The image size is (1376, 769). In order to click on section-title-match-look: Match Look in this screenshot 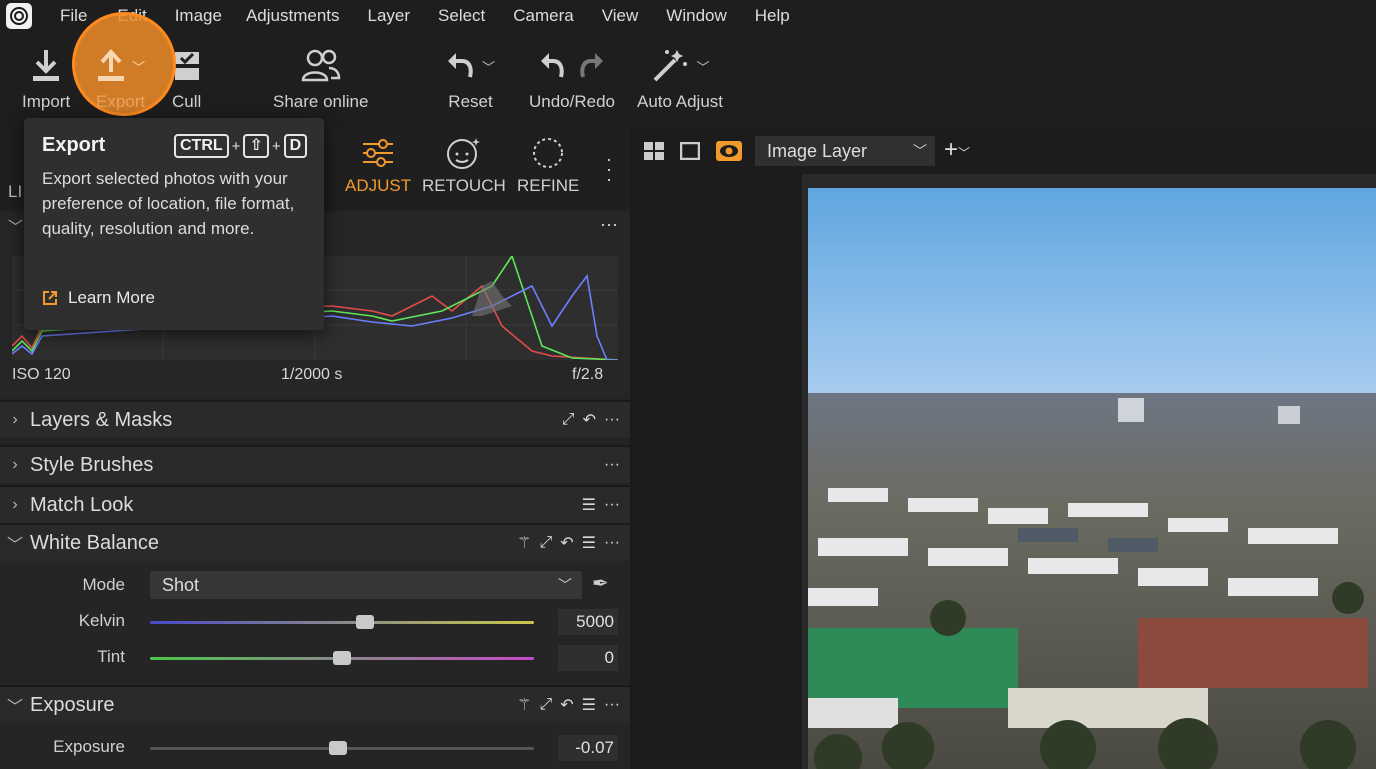, I will do `click(82, 504)`.